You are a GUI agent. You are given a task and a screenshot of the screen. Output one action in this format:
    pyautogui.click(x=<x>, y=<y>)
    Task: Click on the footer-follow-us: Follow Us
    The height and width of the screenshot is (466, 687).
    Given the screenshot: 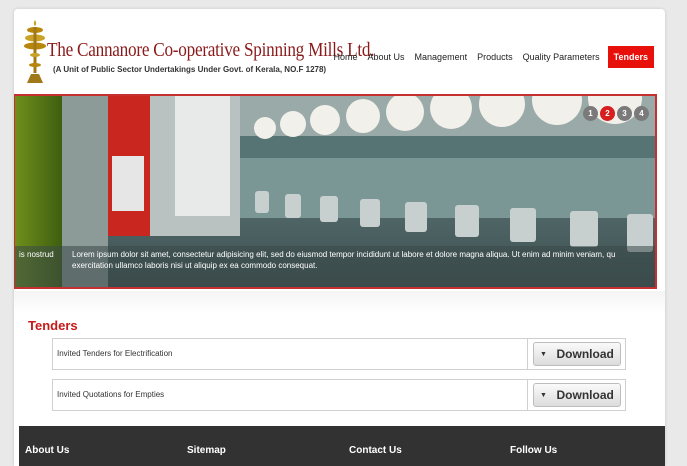 What is the action you would take?
    pyautogui.click(x=533, y=450)
    